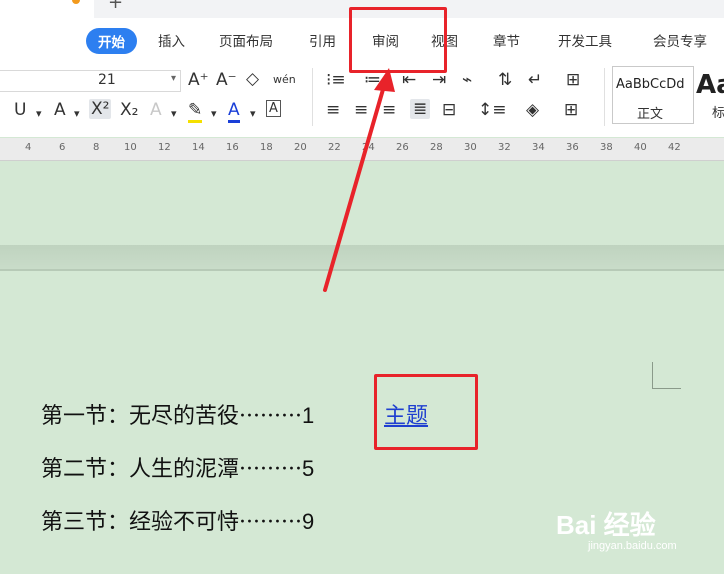 Image resolution: width=724 pixels, height=574 pixels. What do you see at coordinates (632, 546) in the screenshot?
I see `baidu-watermark-url: jingyan.baidu.com` at bounding box center [632, 546].